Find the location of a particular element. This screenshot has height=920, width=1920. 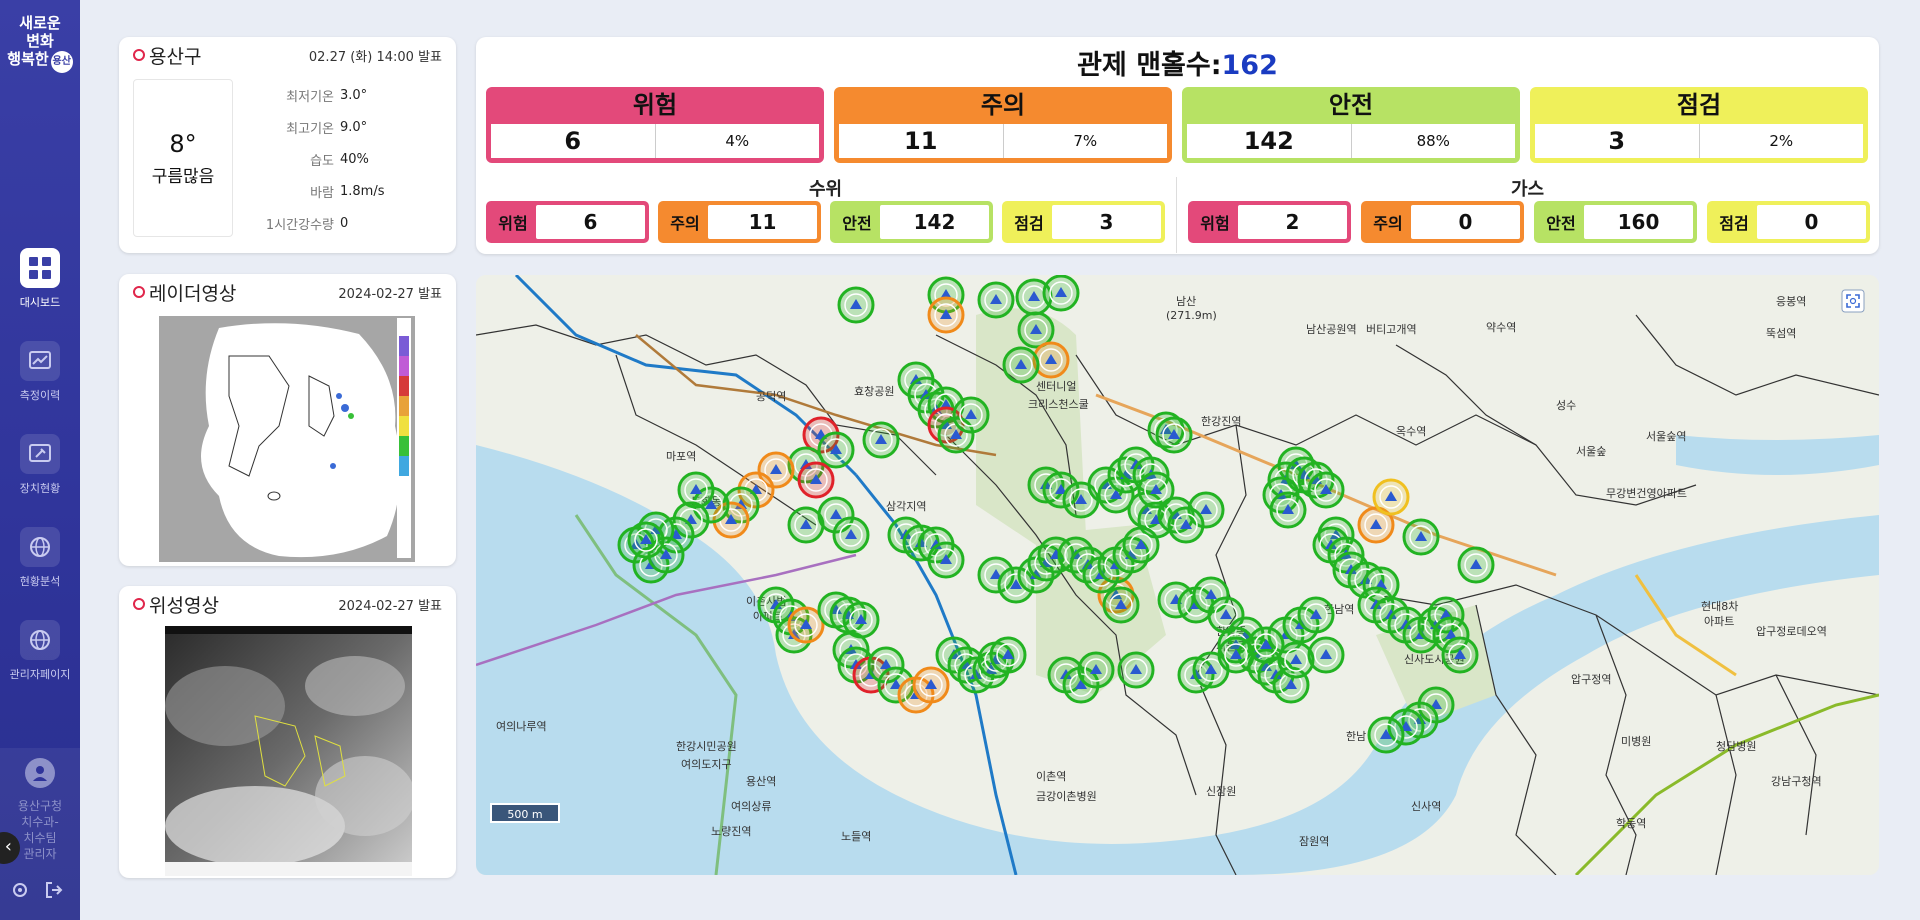

radar-title: 레이더영상 is located at coordinates (193, 293).